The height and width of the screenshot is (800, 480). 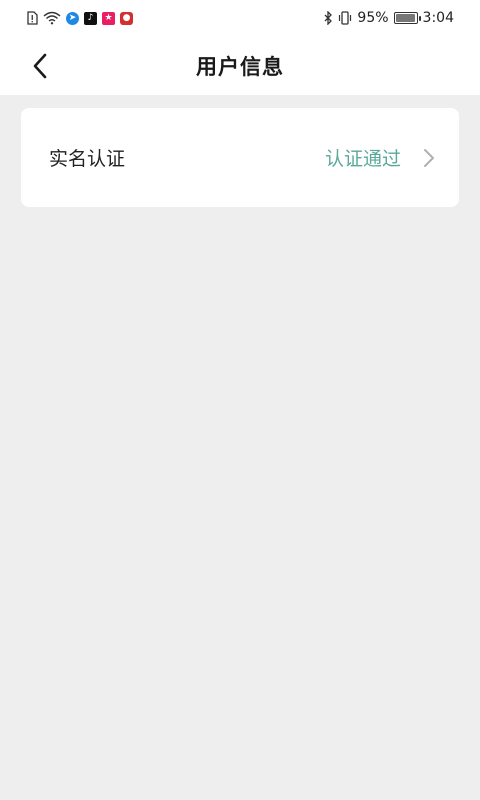 What do you see at coordinates (32, 18) in the screenshot?
I see `sim-alert-icon` at bounding box center [32, 18].